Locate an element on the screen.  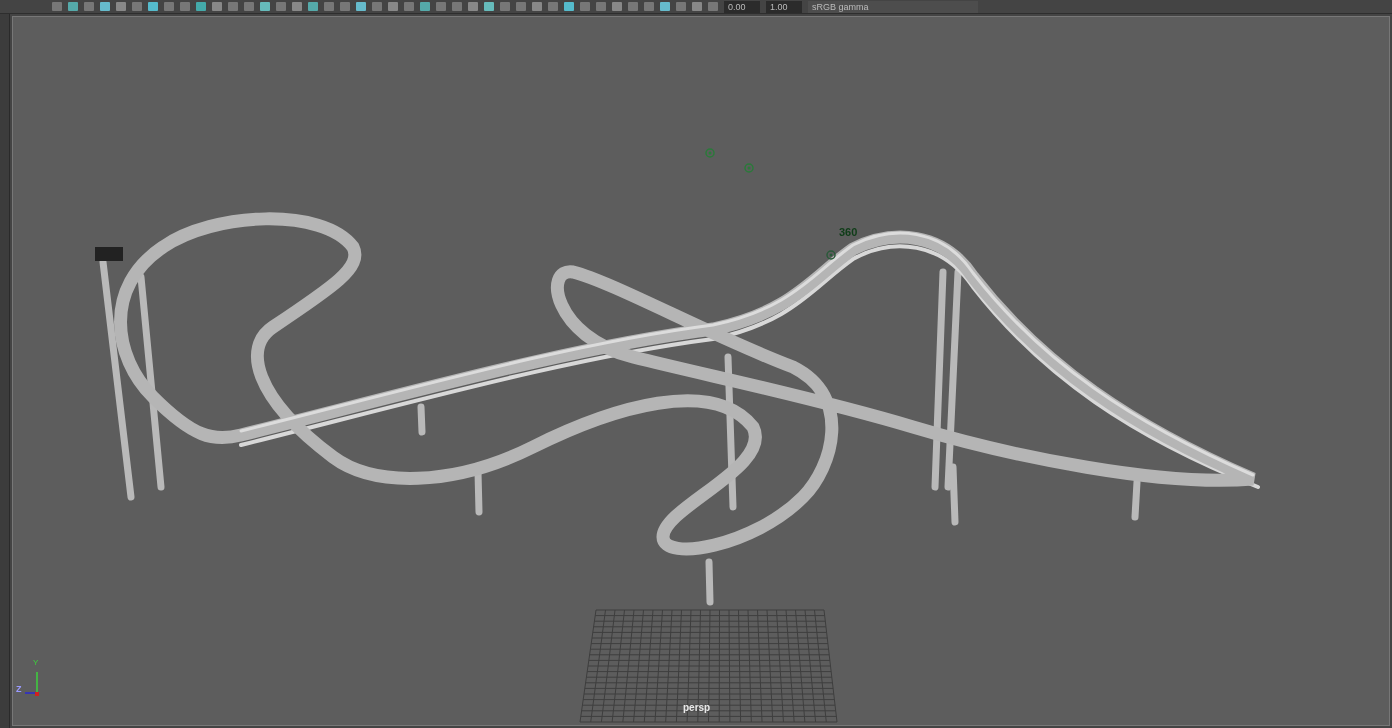
axis-indicator-icon is located at coordinates (31, 683).